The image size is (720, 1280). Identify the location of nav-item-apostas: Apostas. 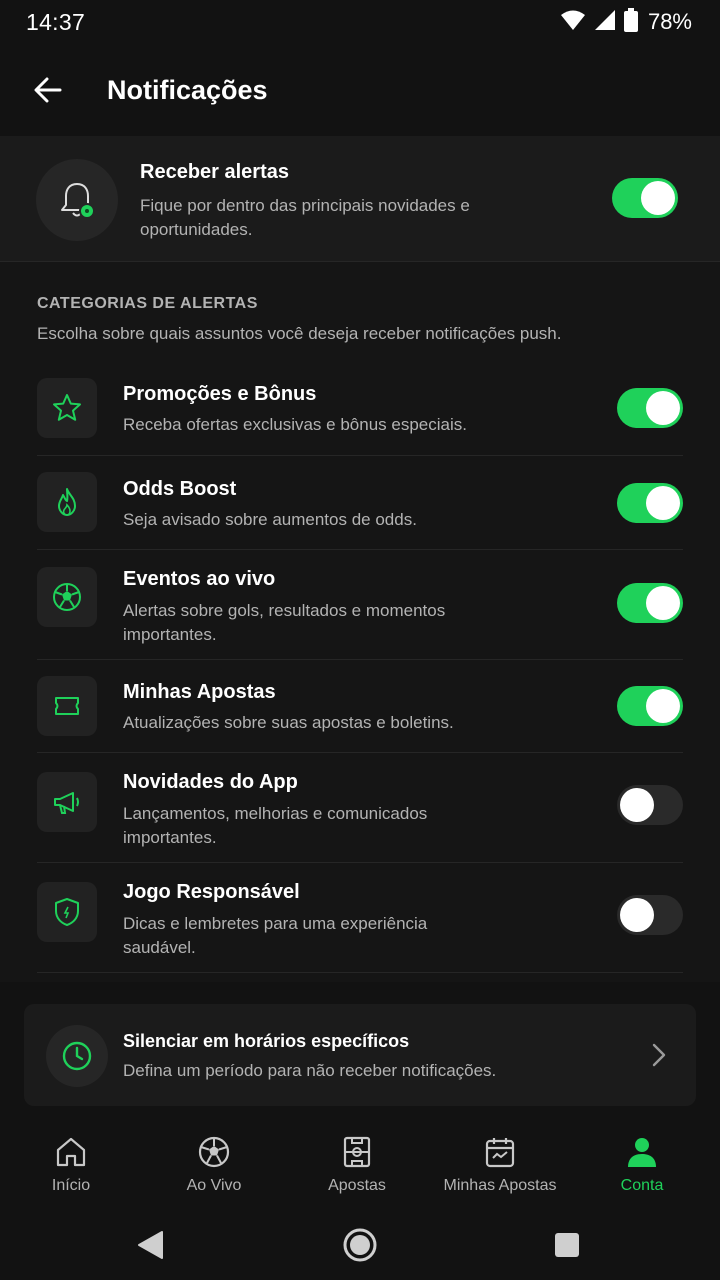
(357, 1165).